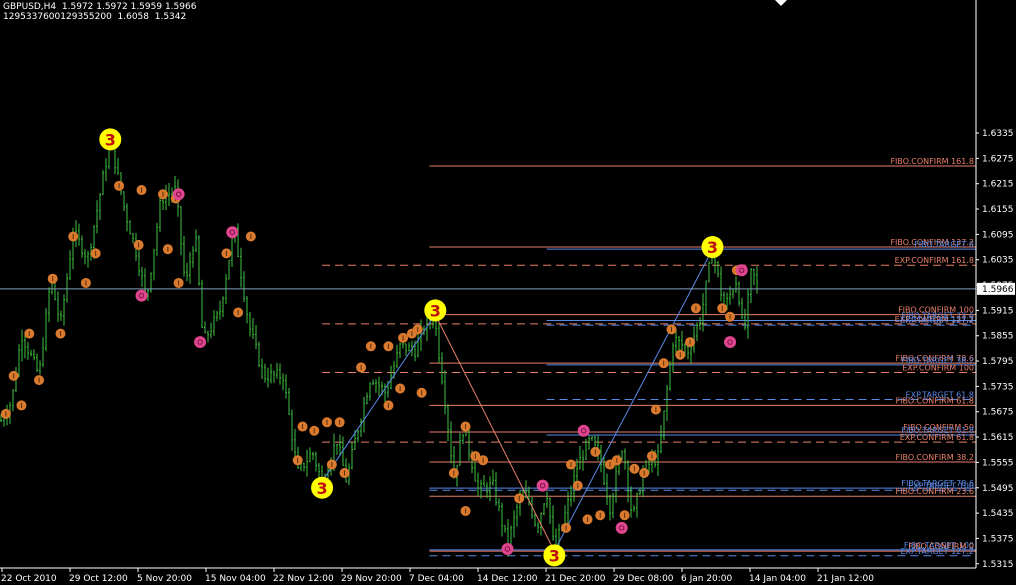 This screenshot has height=585, width=1016. I want to click on y-tick-label-10: 1.5735, so click(998, 387).